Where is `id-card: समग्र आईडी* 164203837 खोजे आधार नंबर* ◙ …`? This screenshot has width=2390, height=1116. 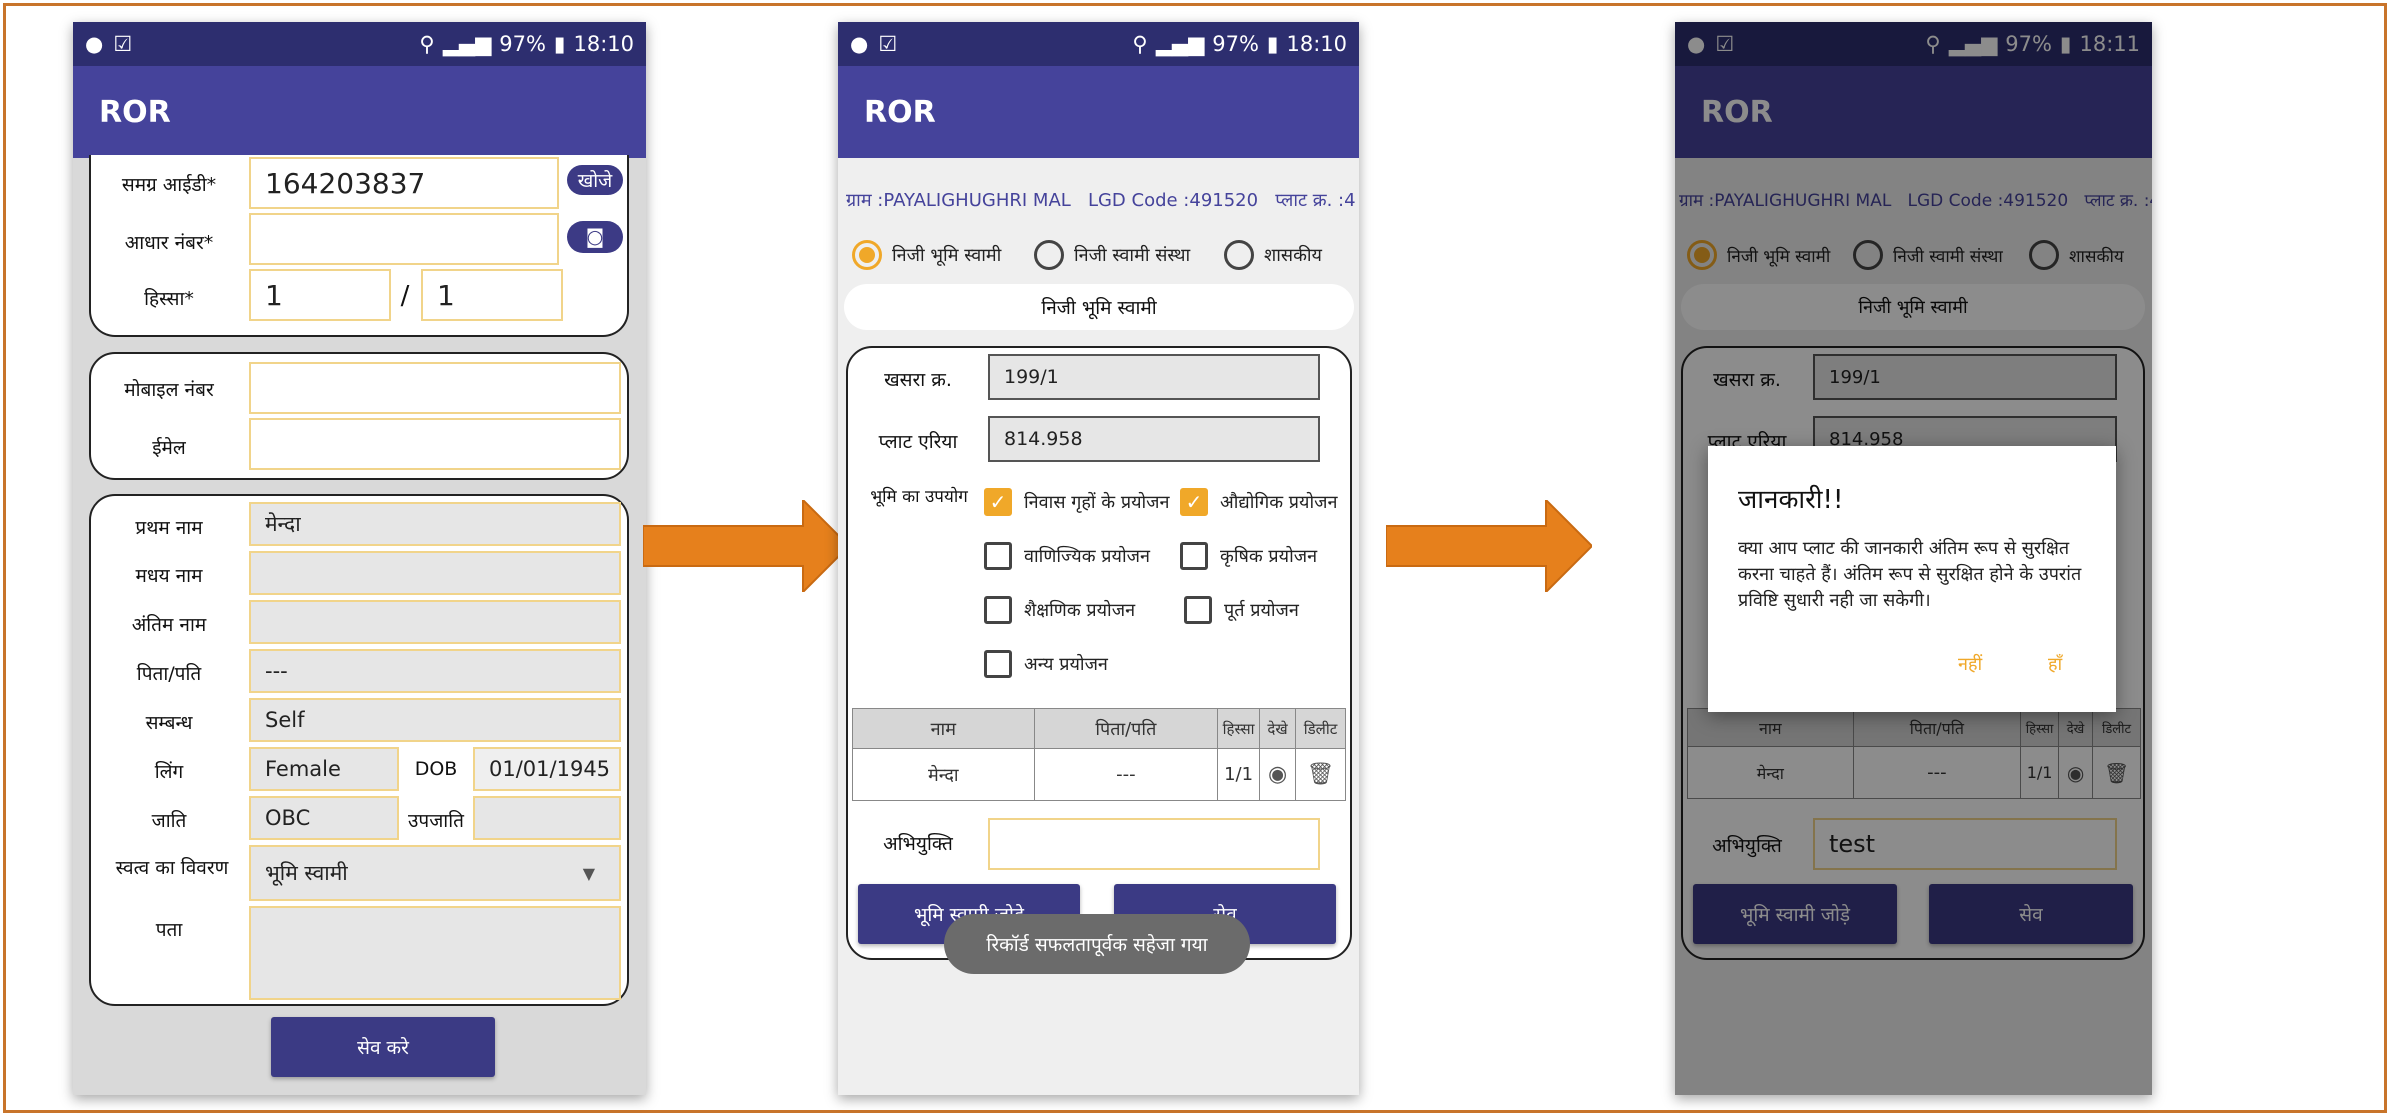 id-card: समग्र आईडी* 164203837 खोजे आधार नंबर* ◙ … is located at coordinates (359, 246).